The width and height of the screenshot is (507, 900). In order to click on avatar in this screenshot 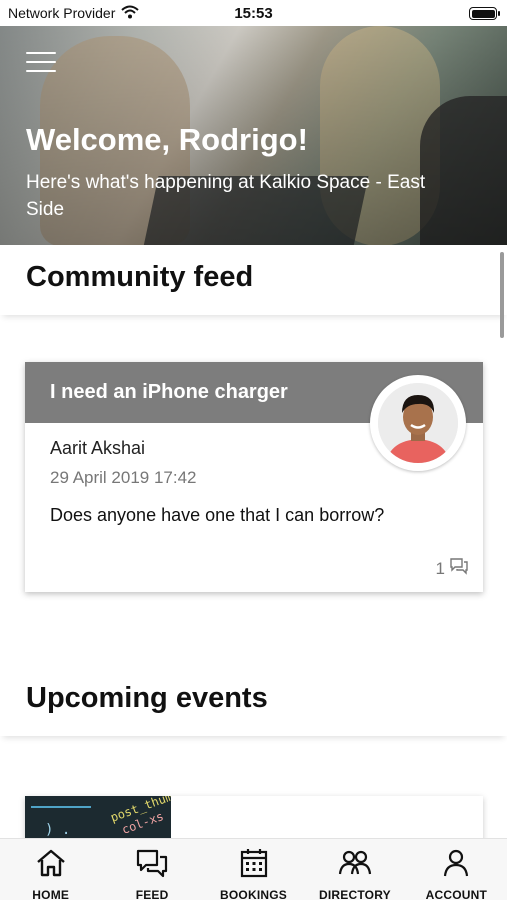, I will do `click(418, 423)`.